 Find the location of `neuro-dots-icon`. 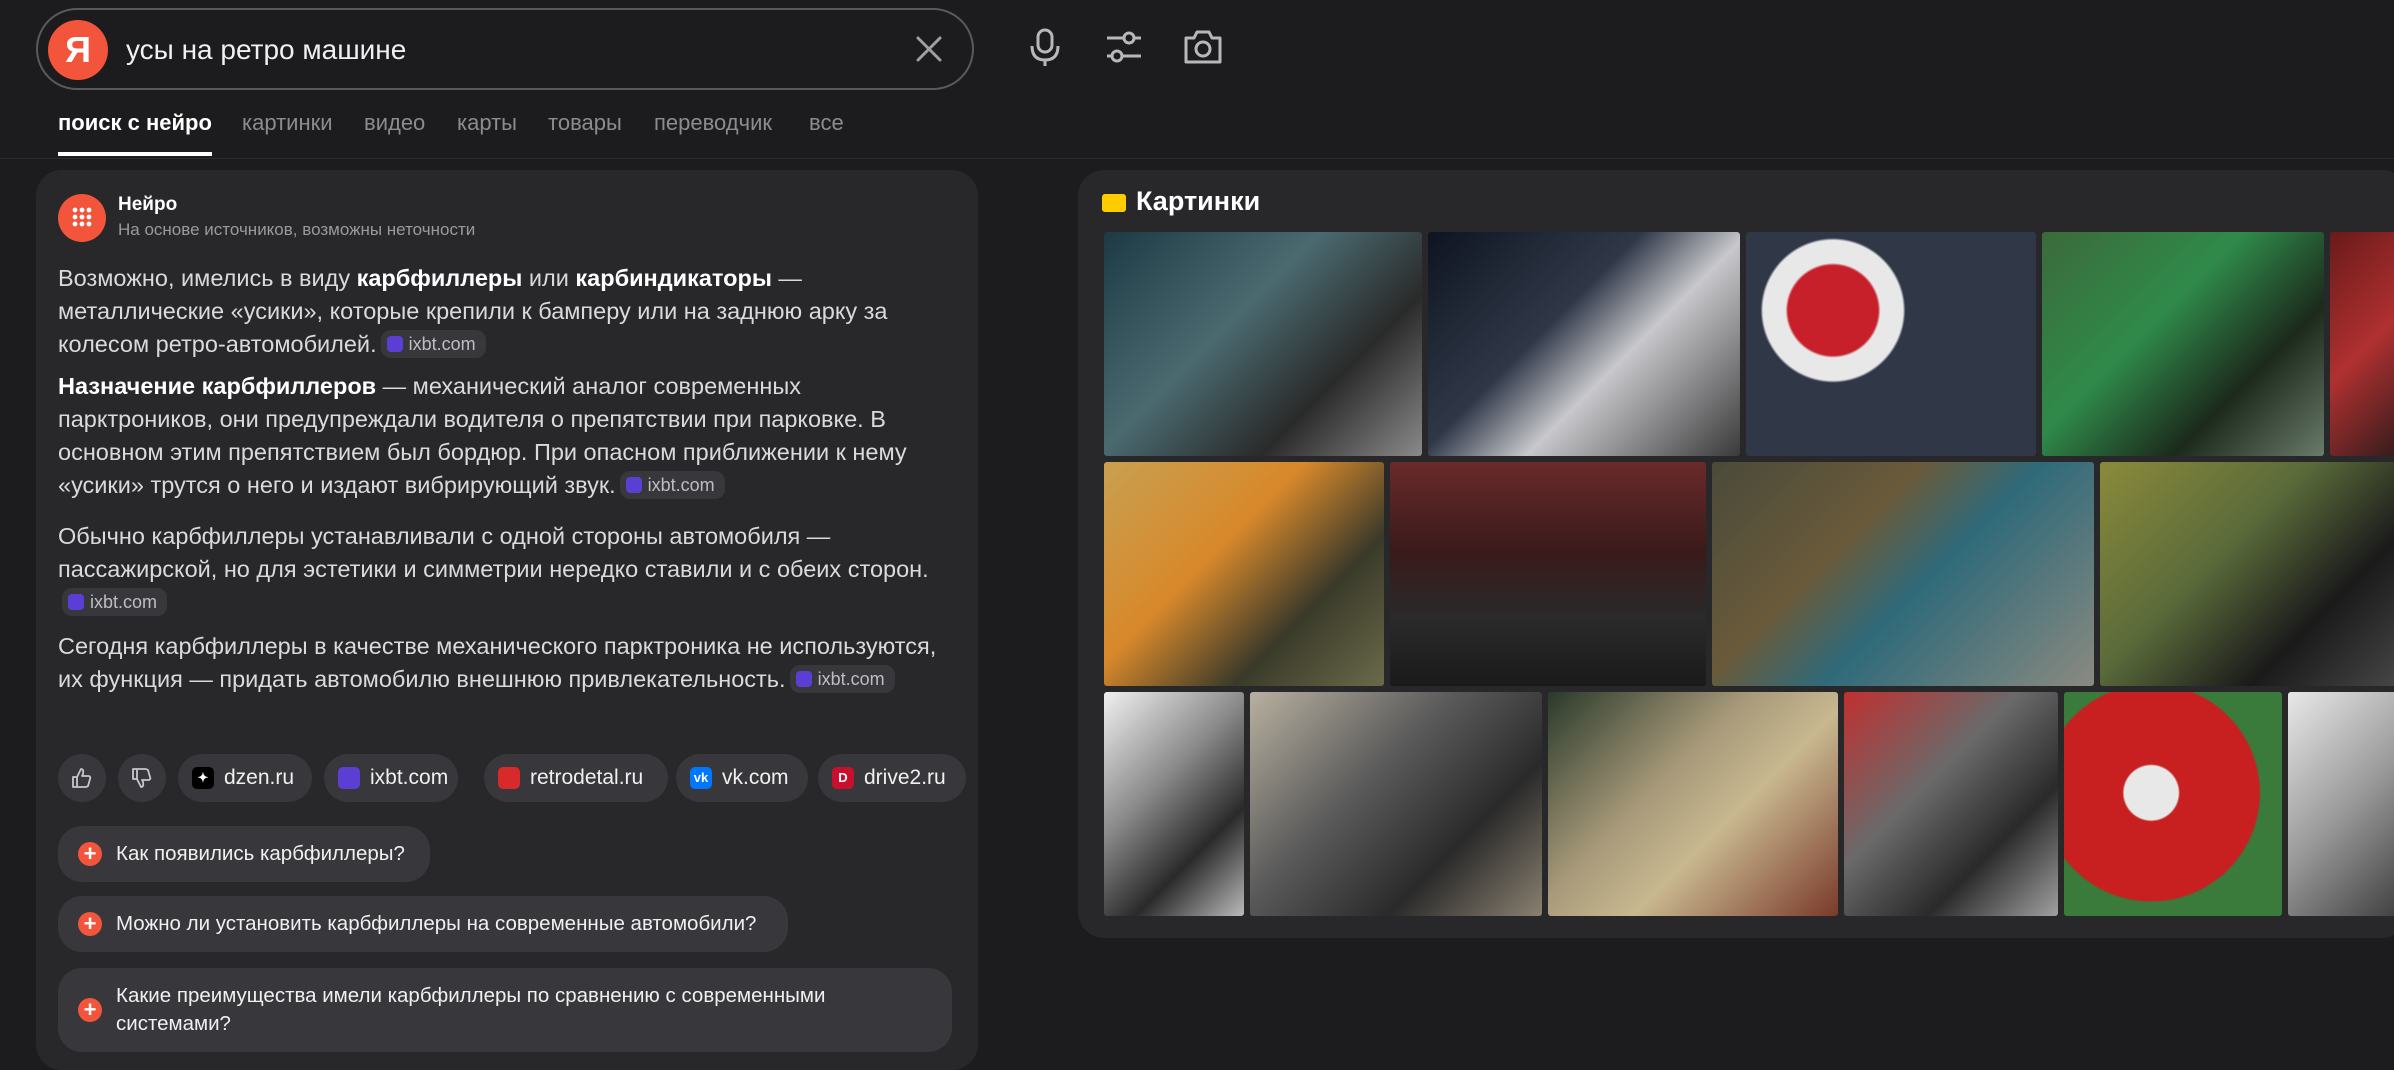

neuro-dots-icon is located at coordinates (82, 217).